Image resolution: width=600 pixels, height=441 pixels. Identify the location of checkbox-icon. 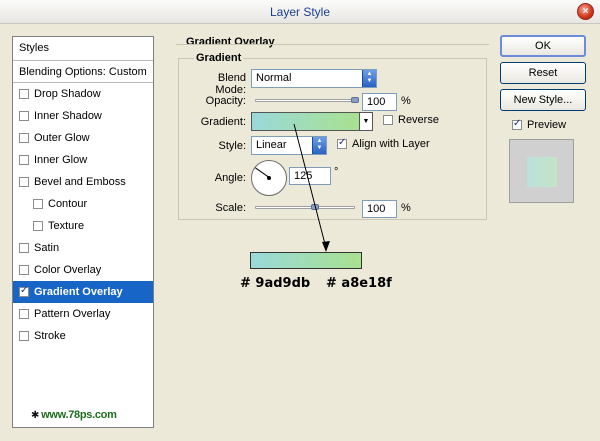
(517, 124).